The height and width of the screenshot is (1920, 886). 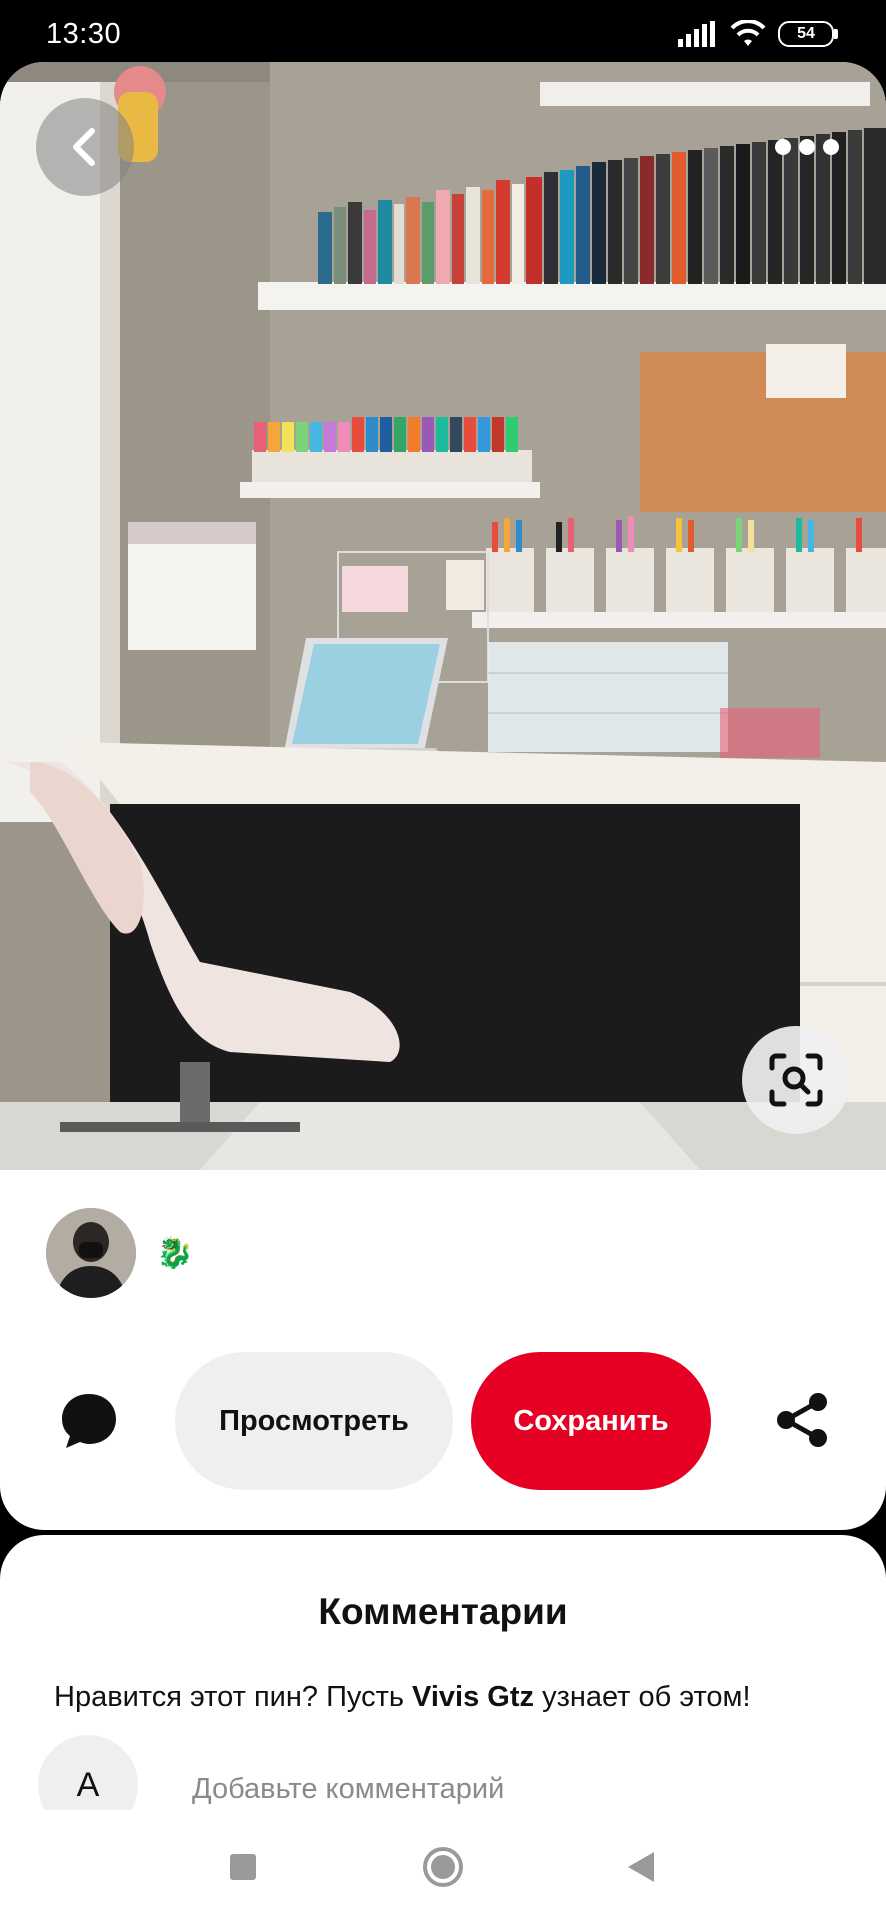 What do you see at coordinates (314, 1421) in the screenshot?
I see `view-button: Просмотреть` at bounding box center [314, 1421].